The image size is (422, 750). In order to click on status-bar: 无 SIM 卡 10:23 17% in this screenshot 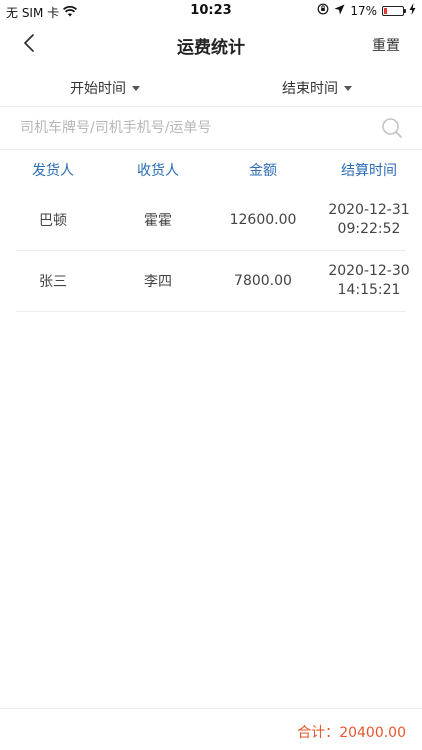, I will do `click(211, 11)`.